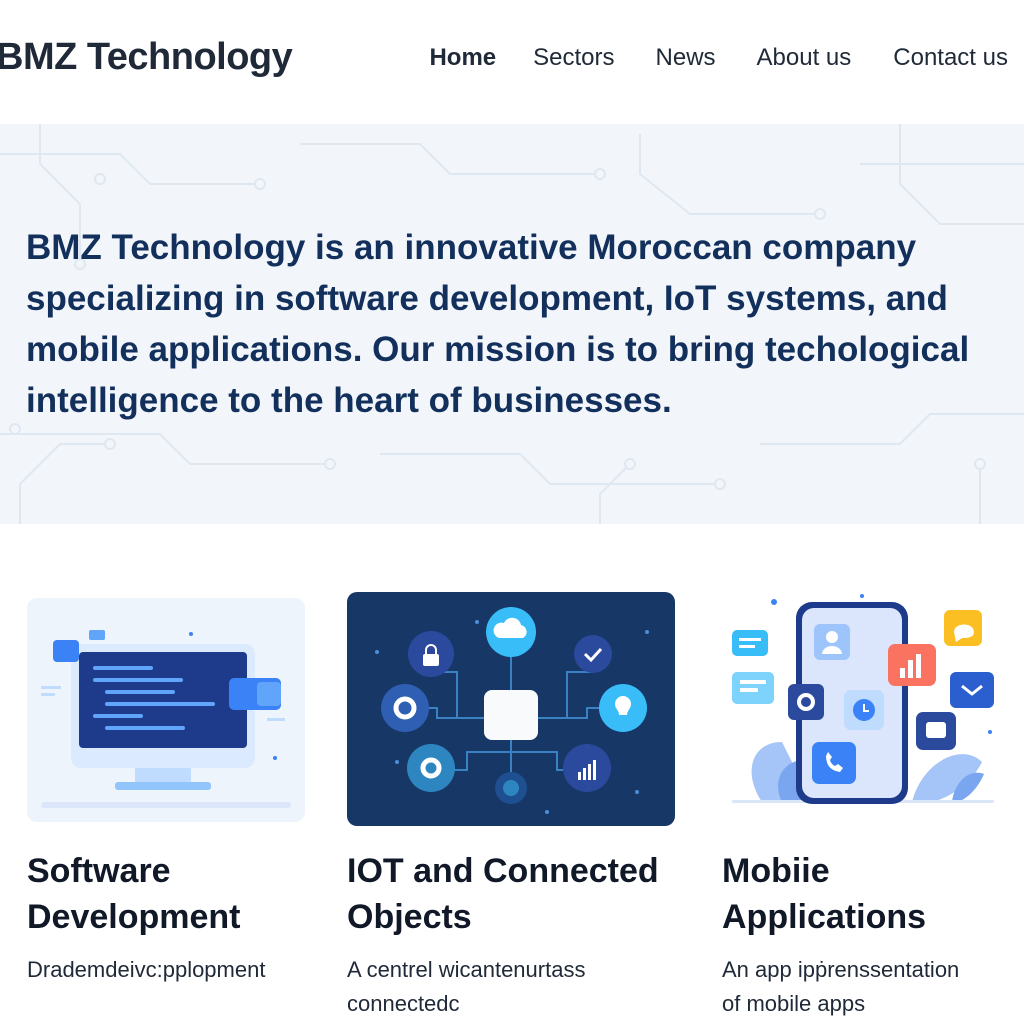 Image resolution: width=1024 pixels, height=1024 pixels. I want to click on card-title-line1: IOT and Connected, so click(503, 871).